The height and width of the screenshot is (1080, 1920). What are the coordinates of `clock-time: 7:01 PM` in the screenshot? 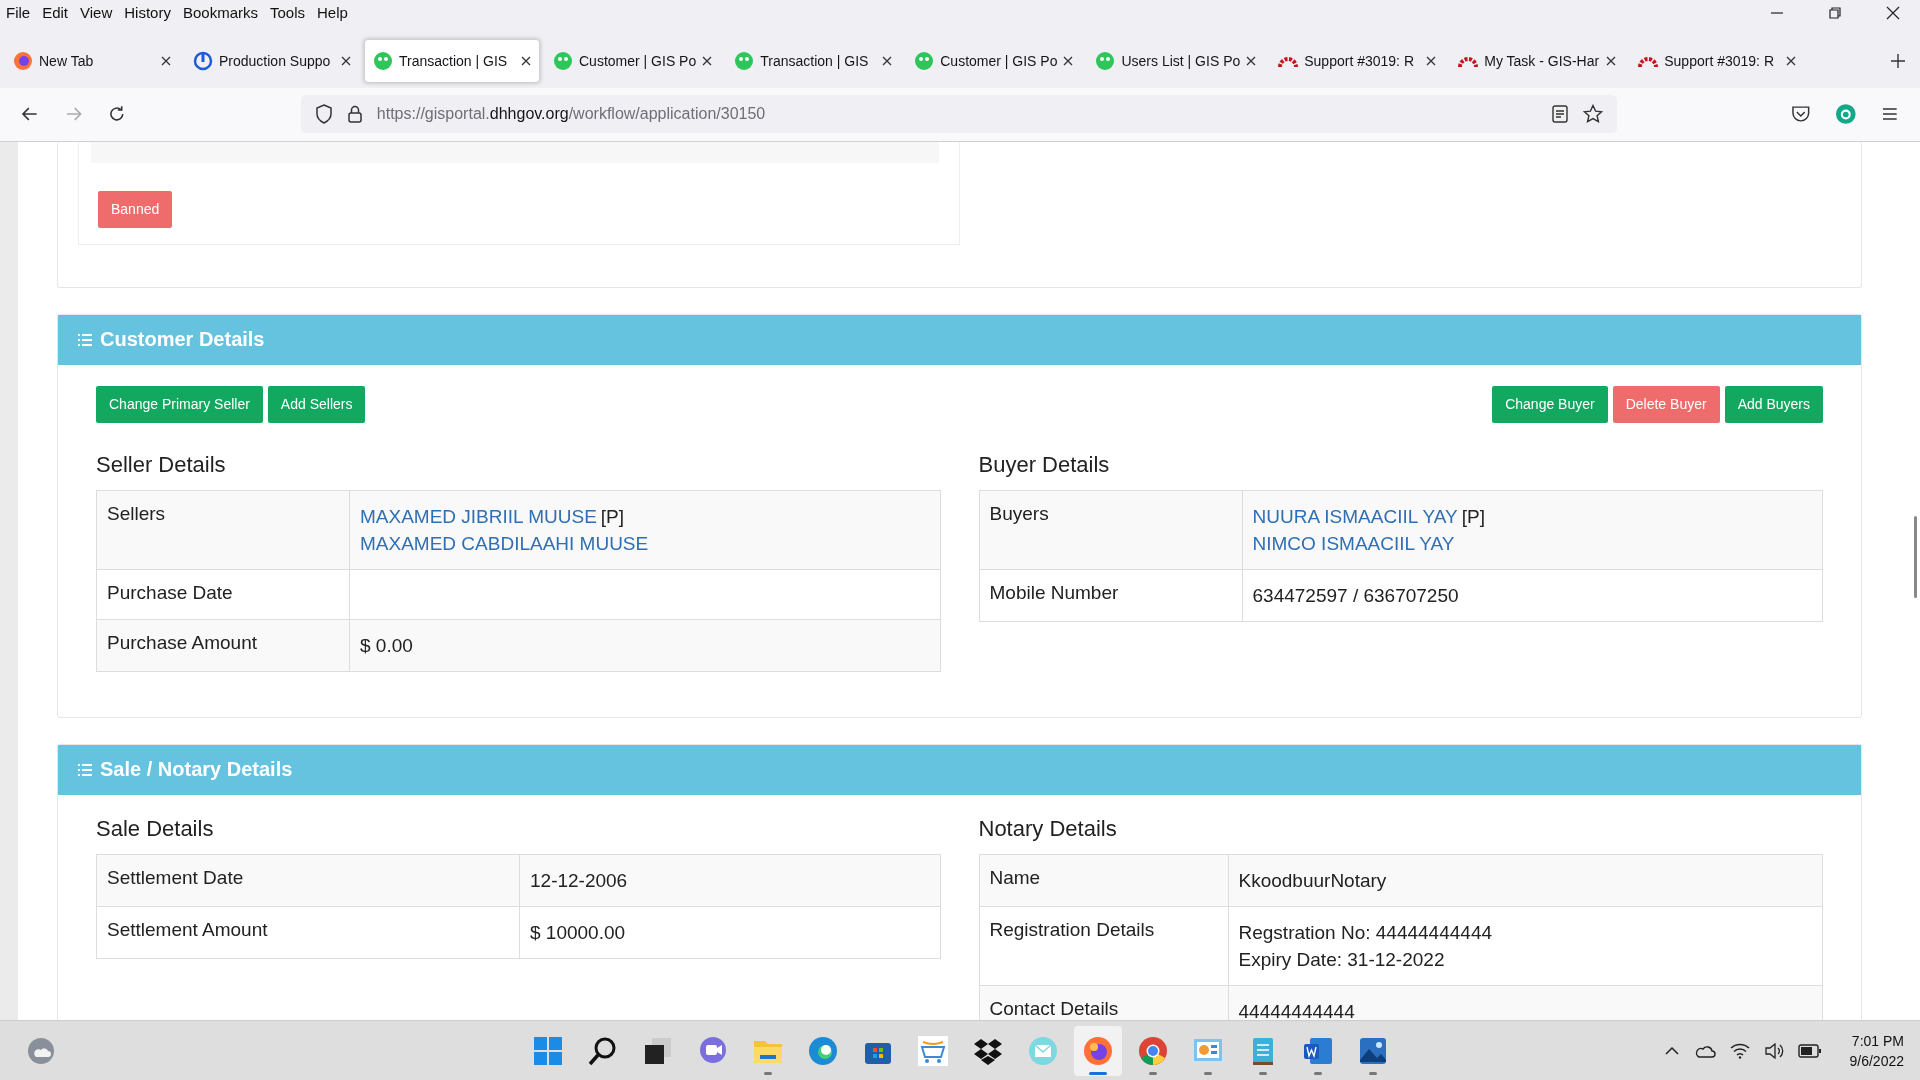 It's located at (1877, 1041).